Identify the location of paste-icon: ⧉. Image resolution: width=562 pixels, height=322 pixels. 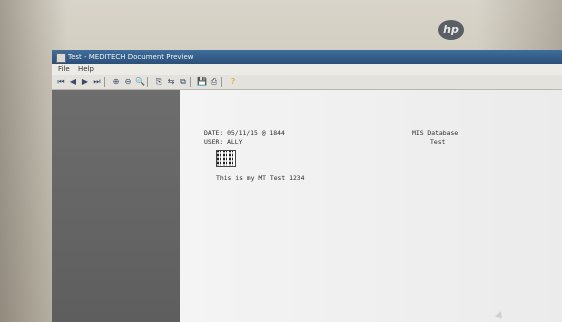
(183, 82).